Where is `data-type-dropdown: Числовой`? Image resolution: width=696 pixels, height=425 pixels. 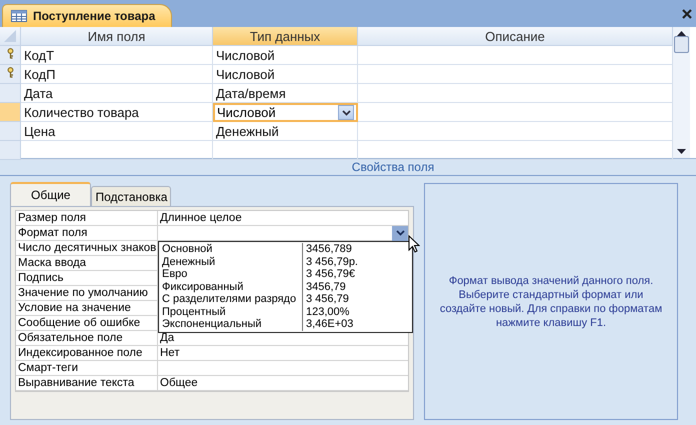 data-type-dropdown: Числовой is located at coordinates (285, 112).